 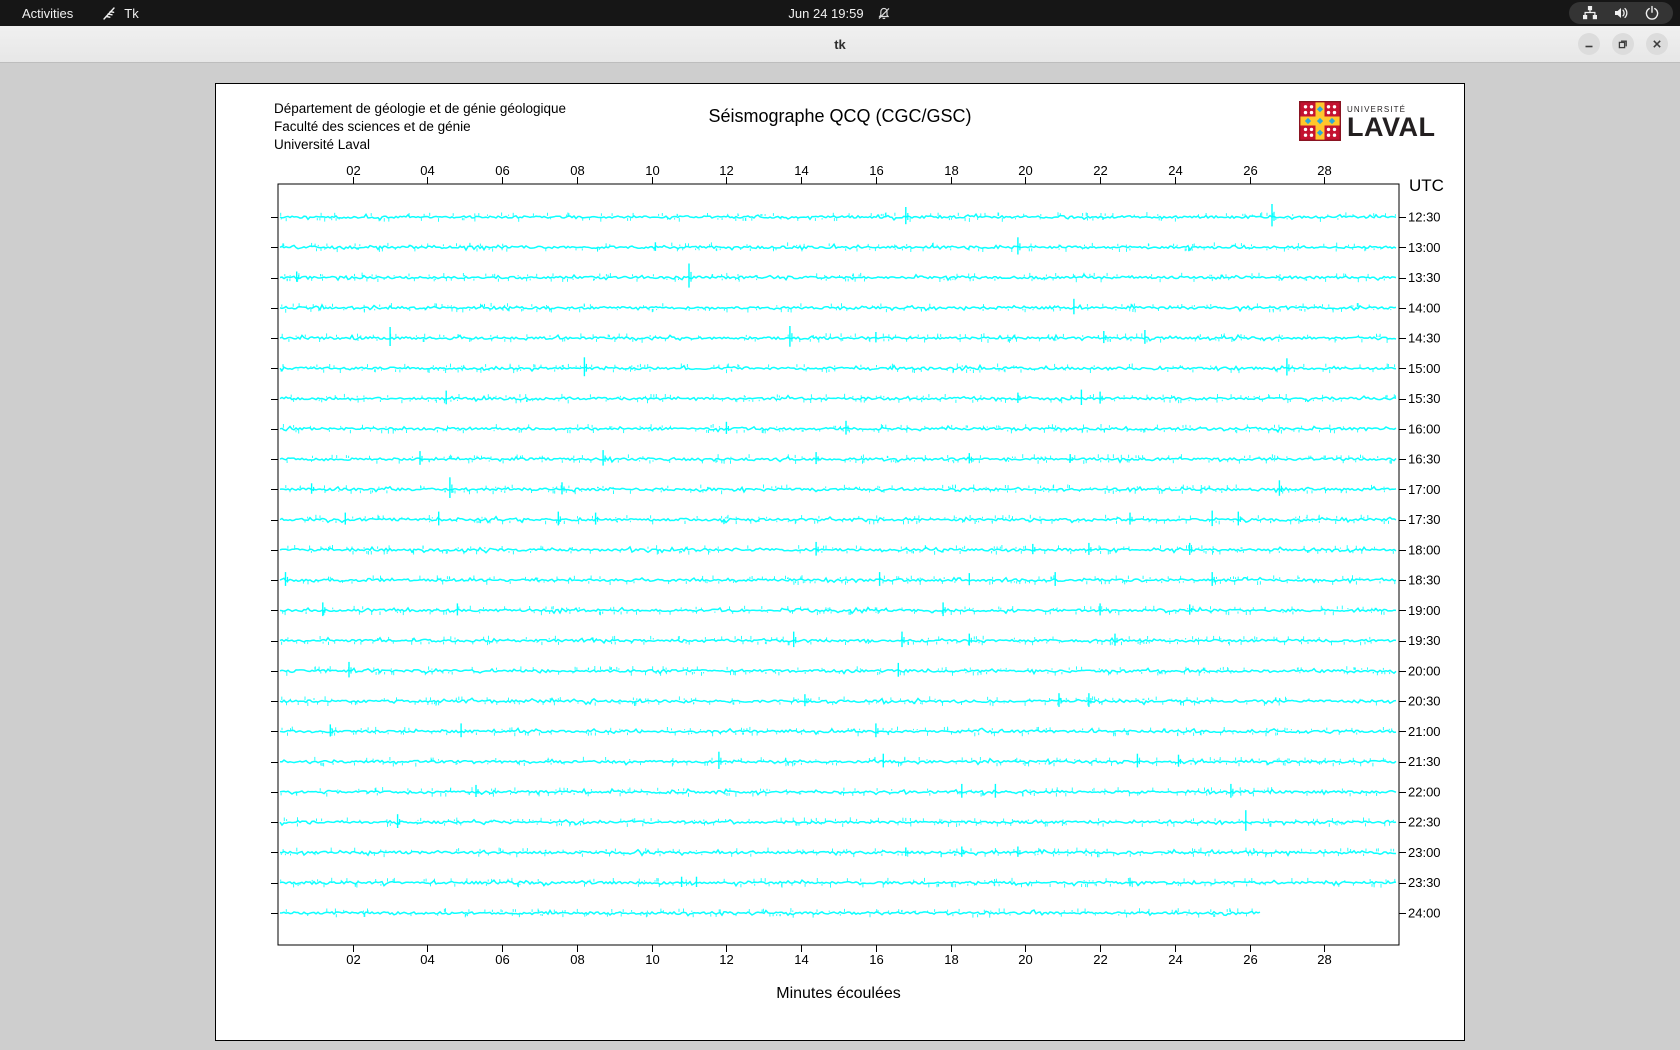 What do you see at coordinates (1424, 580) in the screenshot?
I see `utc-time-label: 18:30` at bounding box center [1424, 580].